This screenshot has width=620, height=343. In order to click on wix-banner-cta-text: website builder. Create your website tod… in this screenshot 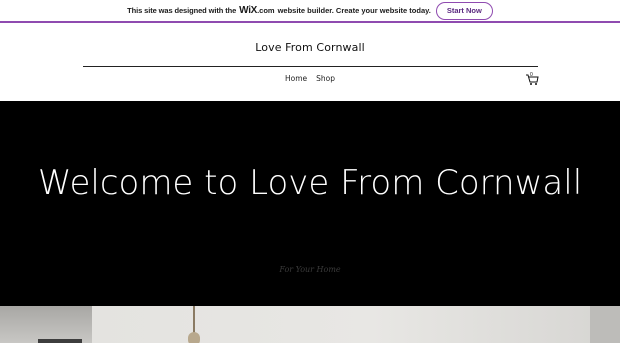, I will do `click(354, 10)`.